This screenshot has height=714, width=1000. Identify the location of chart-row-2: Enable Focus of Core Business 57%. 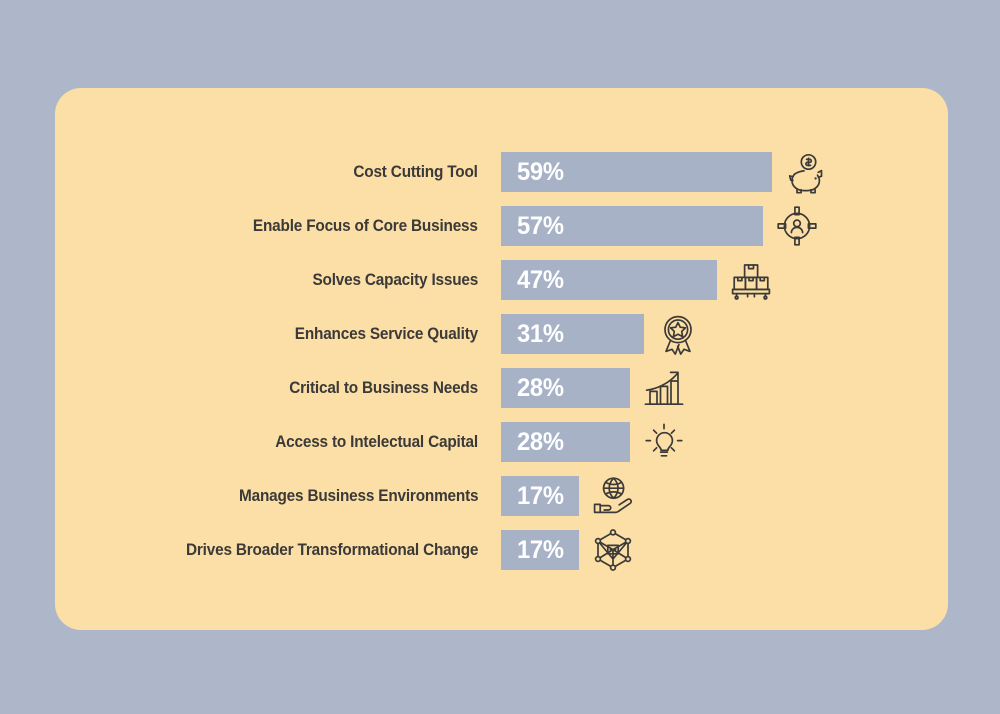
(501, 226).